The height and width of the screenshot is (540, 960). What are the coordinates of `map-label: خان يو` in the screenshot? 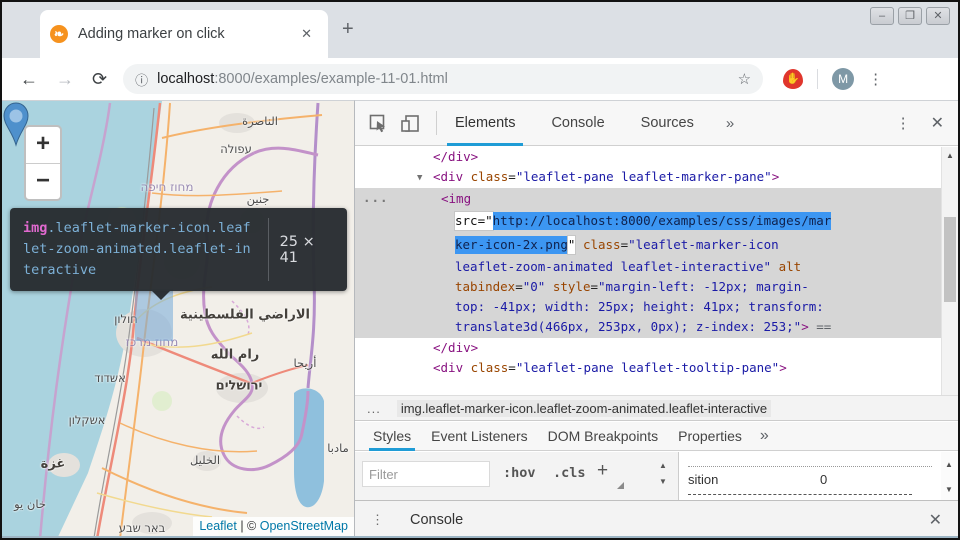 It's located at (30, 504).